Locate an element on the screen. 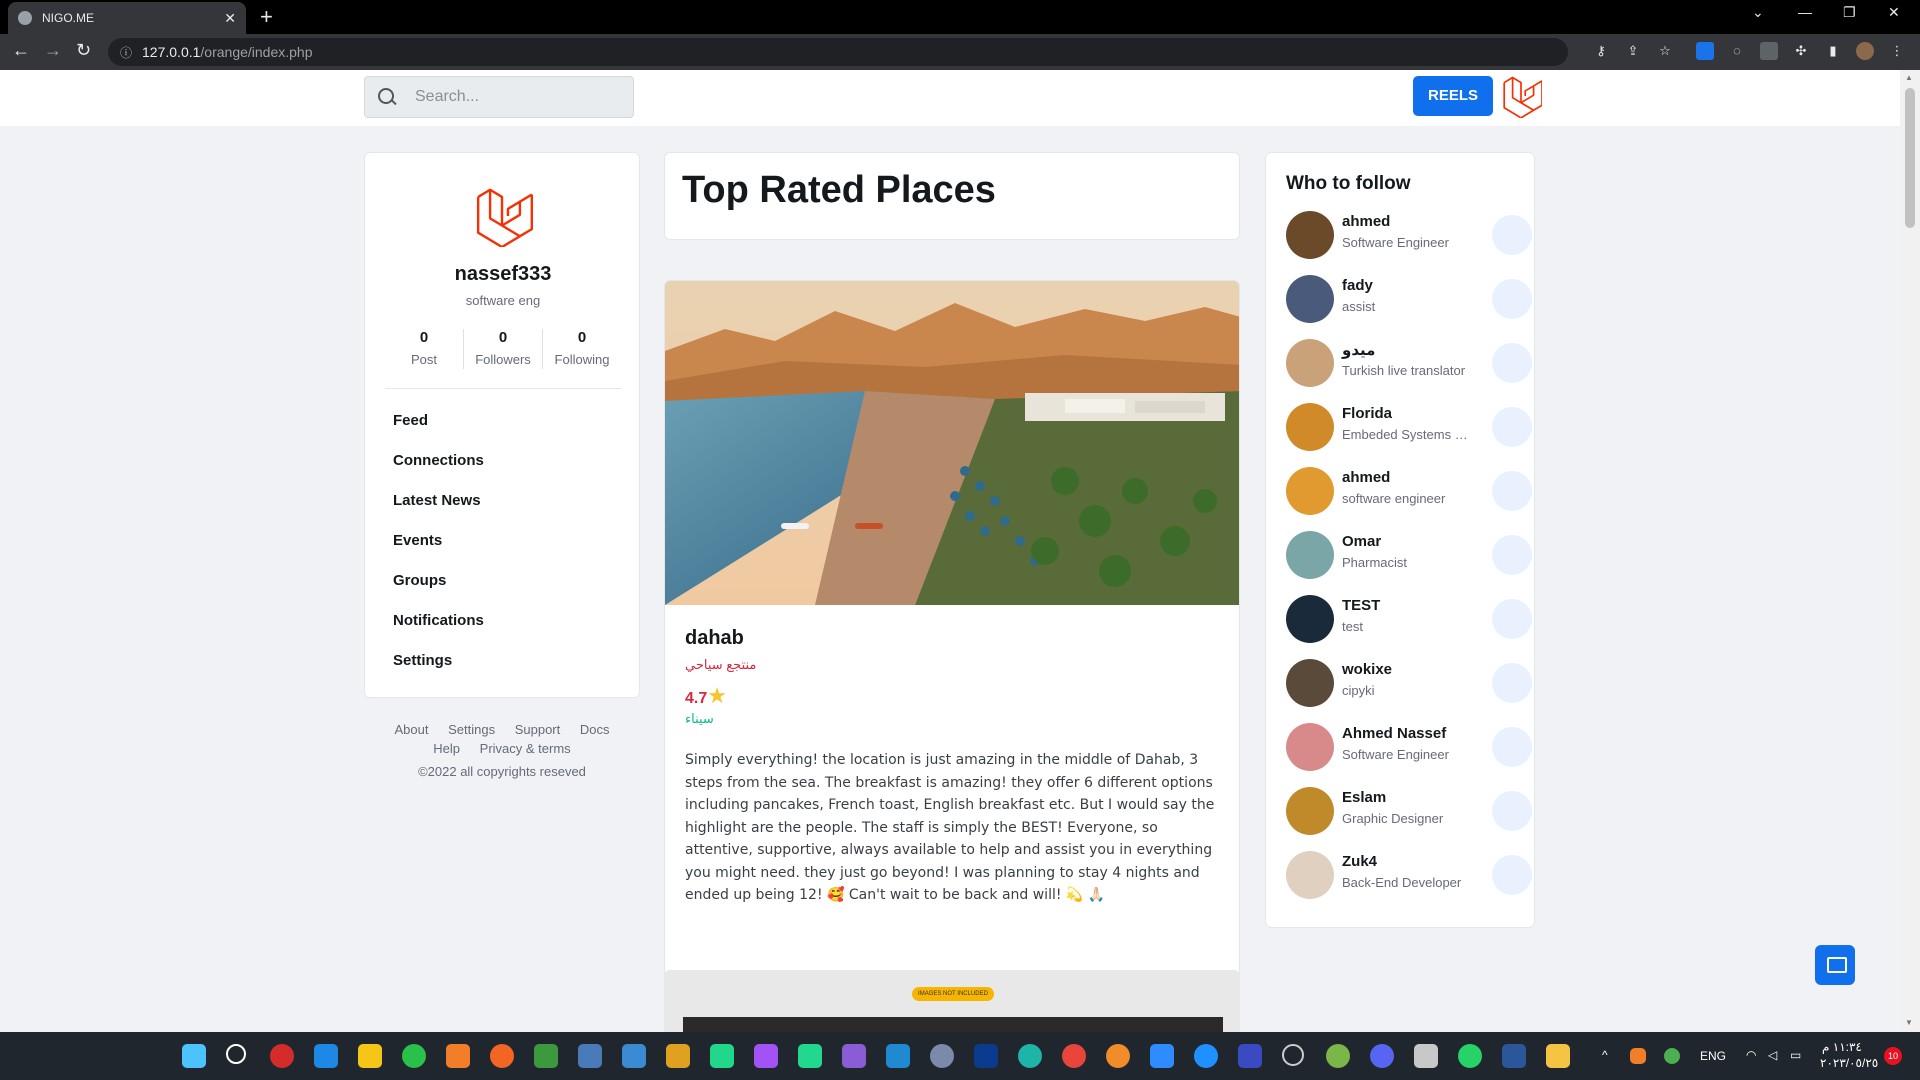 The height and width of the screenshot is (1080, 1920). suggestion-name: wokixe is located at coordinates (1367, 669).